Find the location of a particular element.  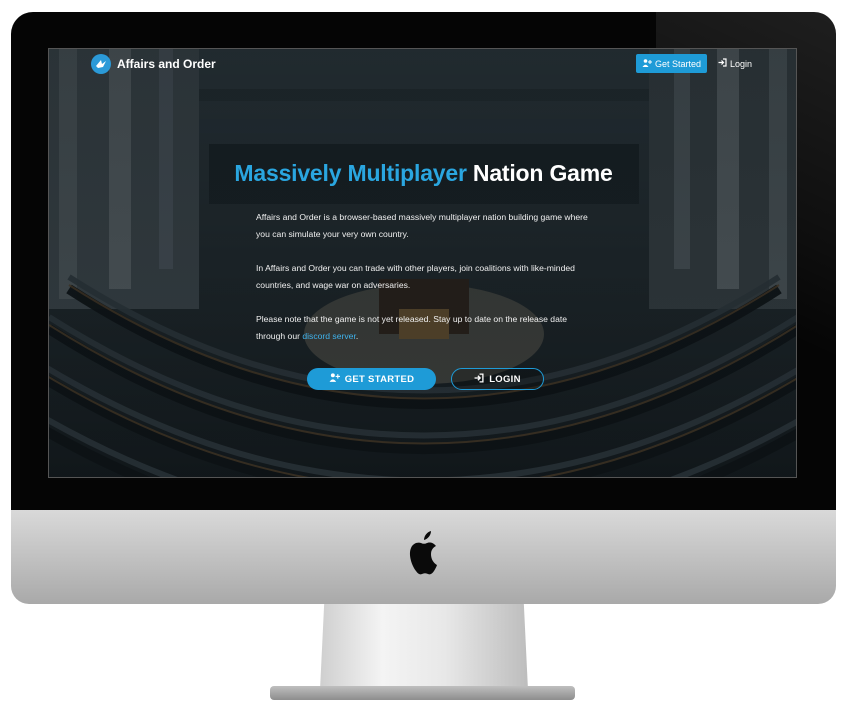

discord-server-link: discord server is located at coordinates (329, 336).